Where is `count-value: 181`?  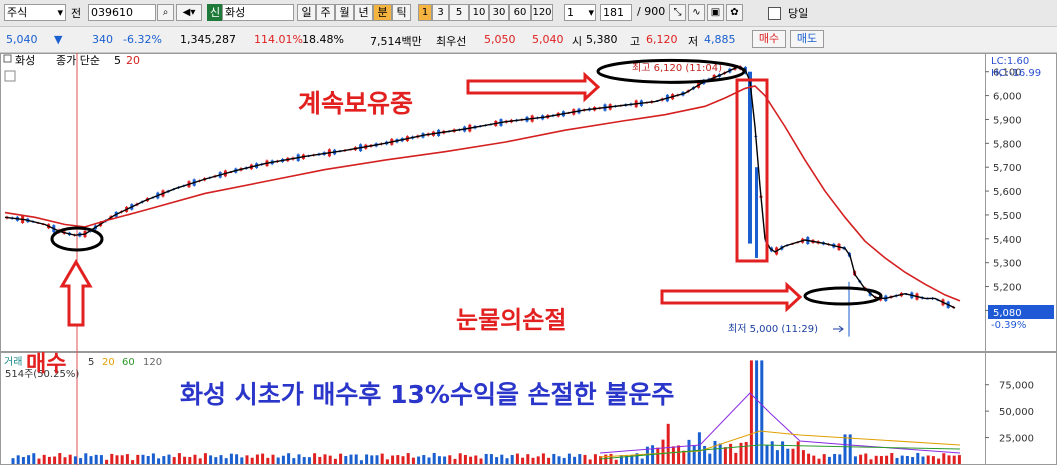 count-value: 181 is located at coordinates (613, 12).